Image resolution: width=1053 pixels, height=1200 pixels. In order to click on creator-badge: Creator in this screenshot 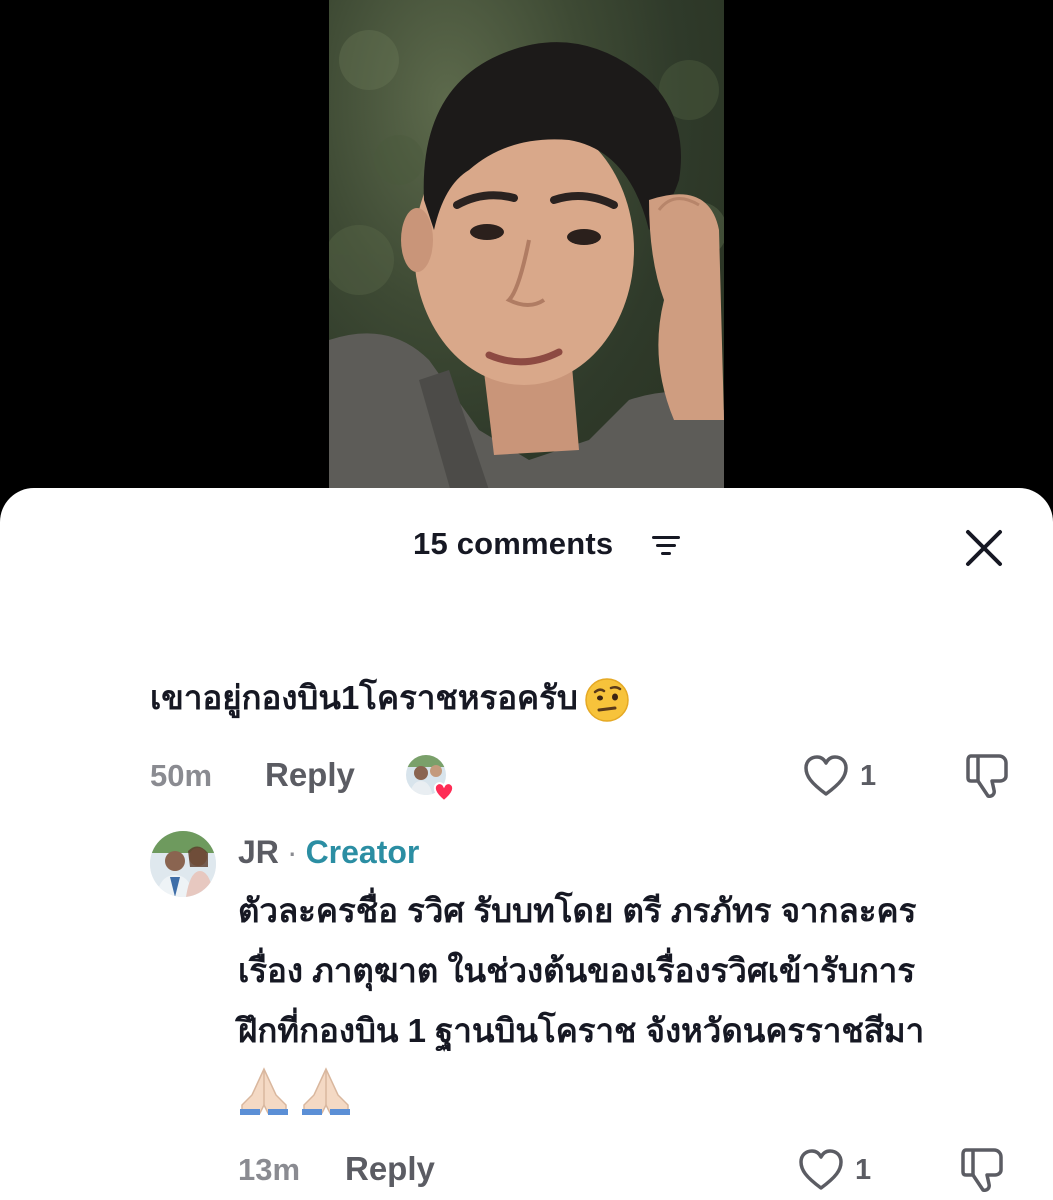, I will do `click(362, 852)`.